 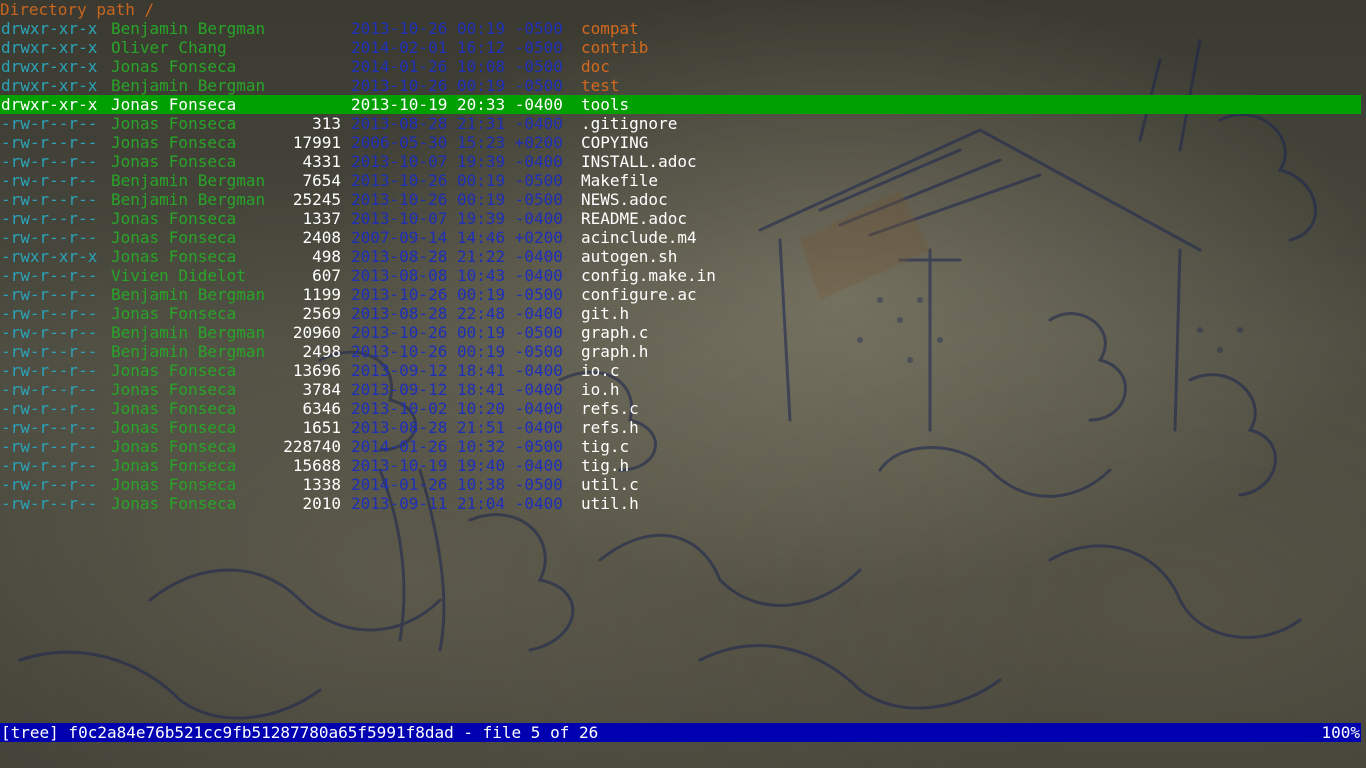 What do you see at coordinates (610, 408) in the screenshot?
I see `file-name: refs.c` at bounding box center [610, 408].